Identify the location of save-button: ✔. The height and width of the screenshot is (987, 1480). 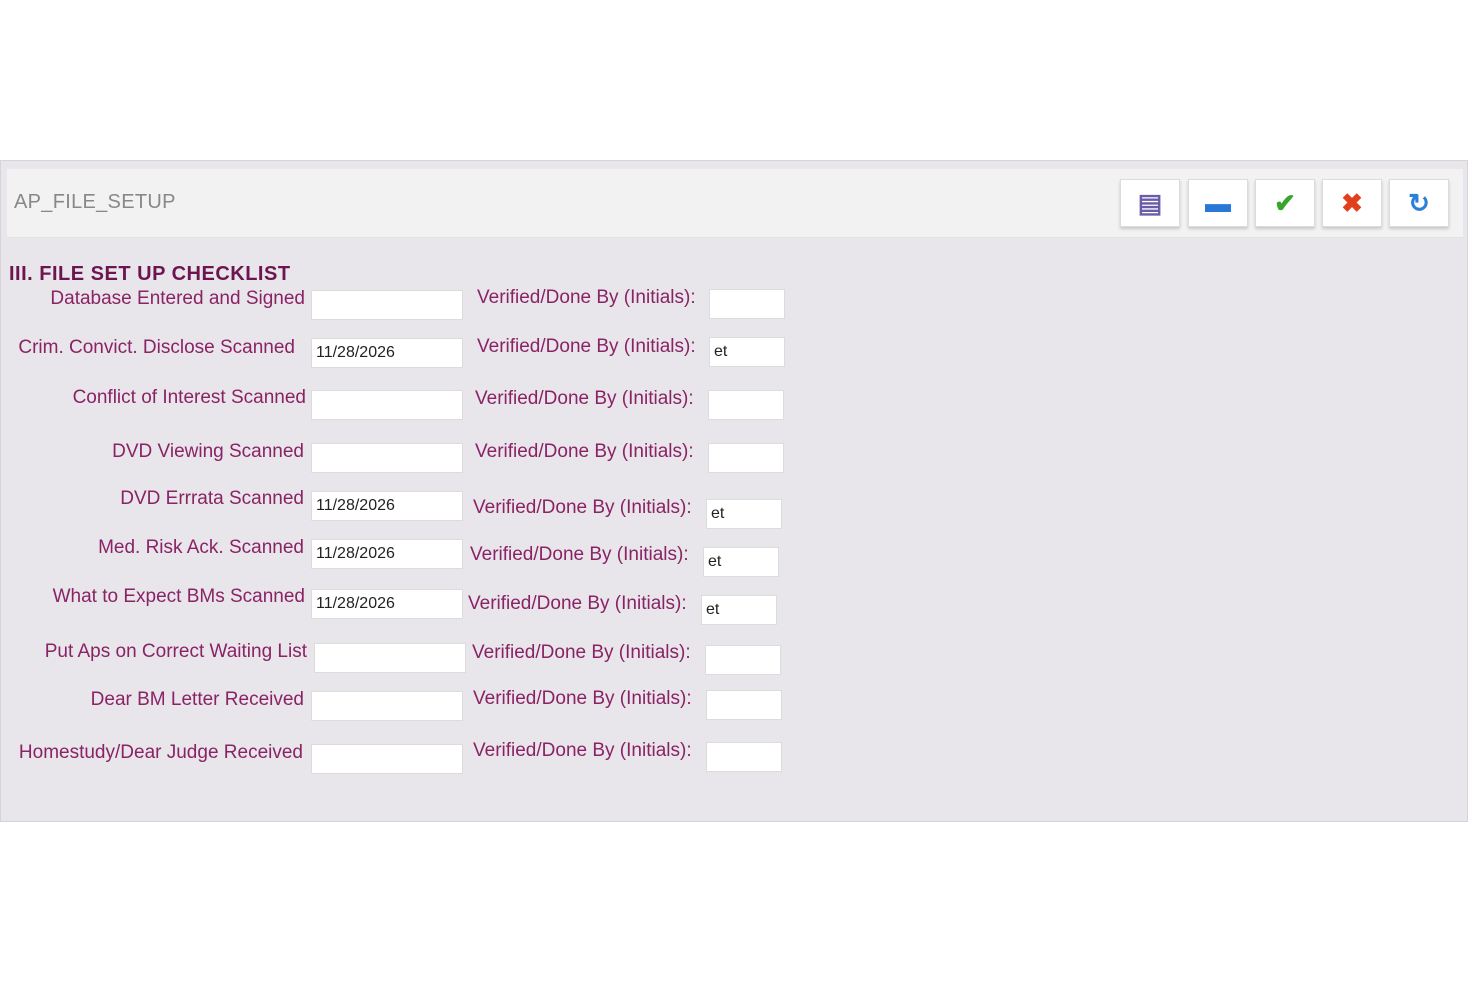
(1285, 203).